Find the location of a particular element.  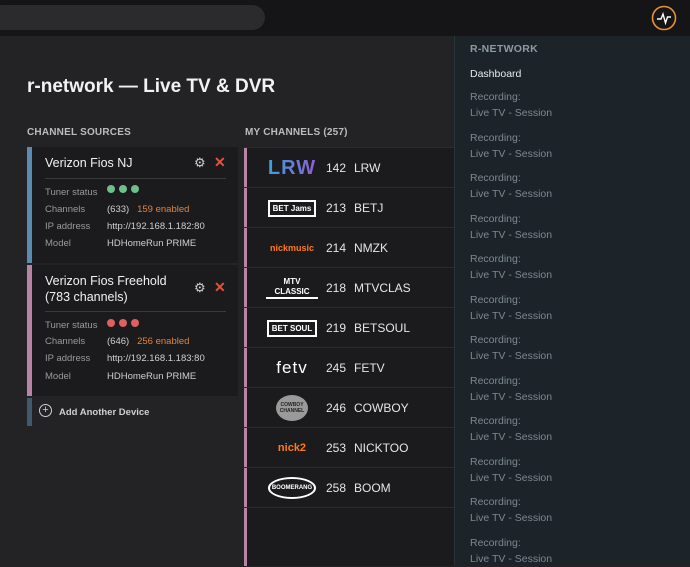

channel-row is located at coordinates (349, 536).